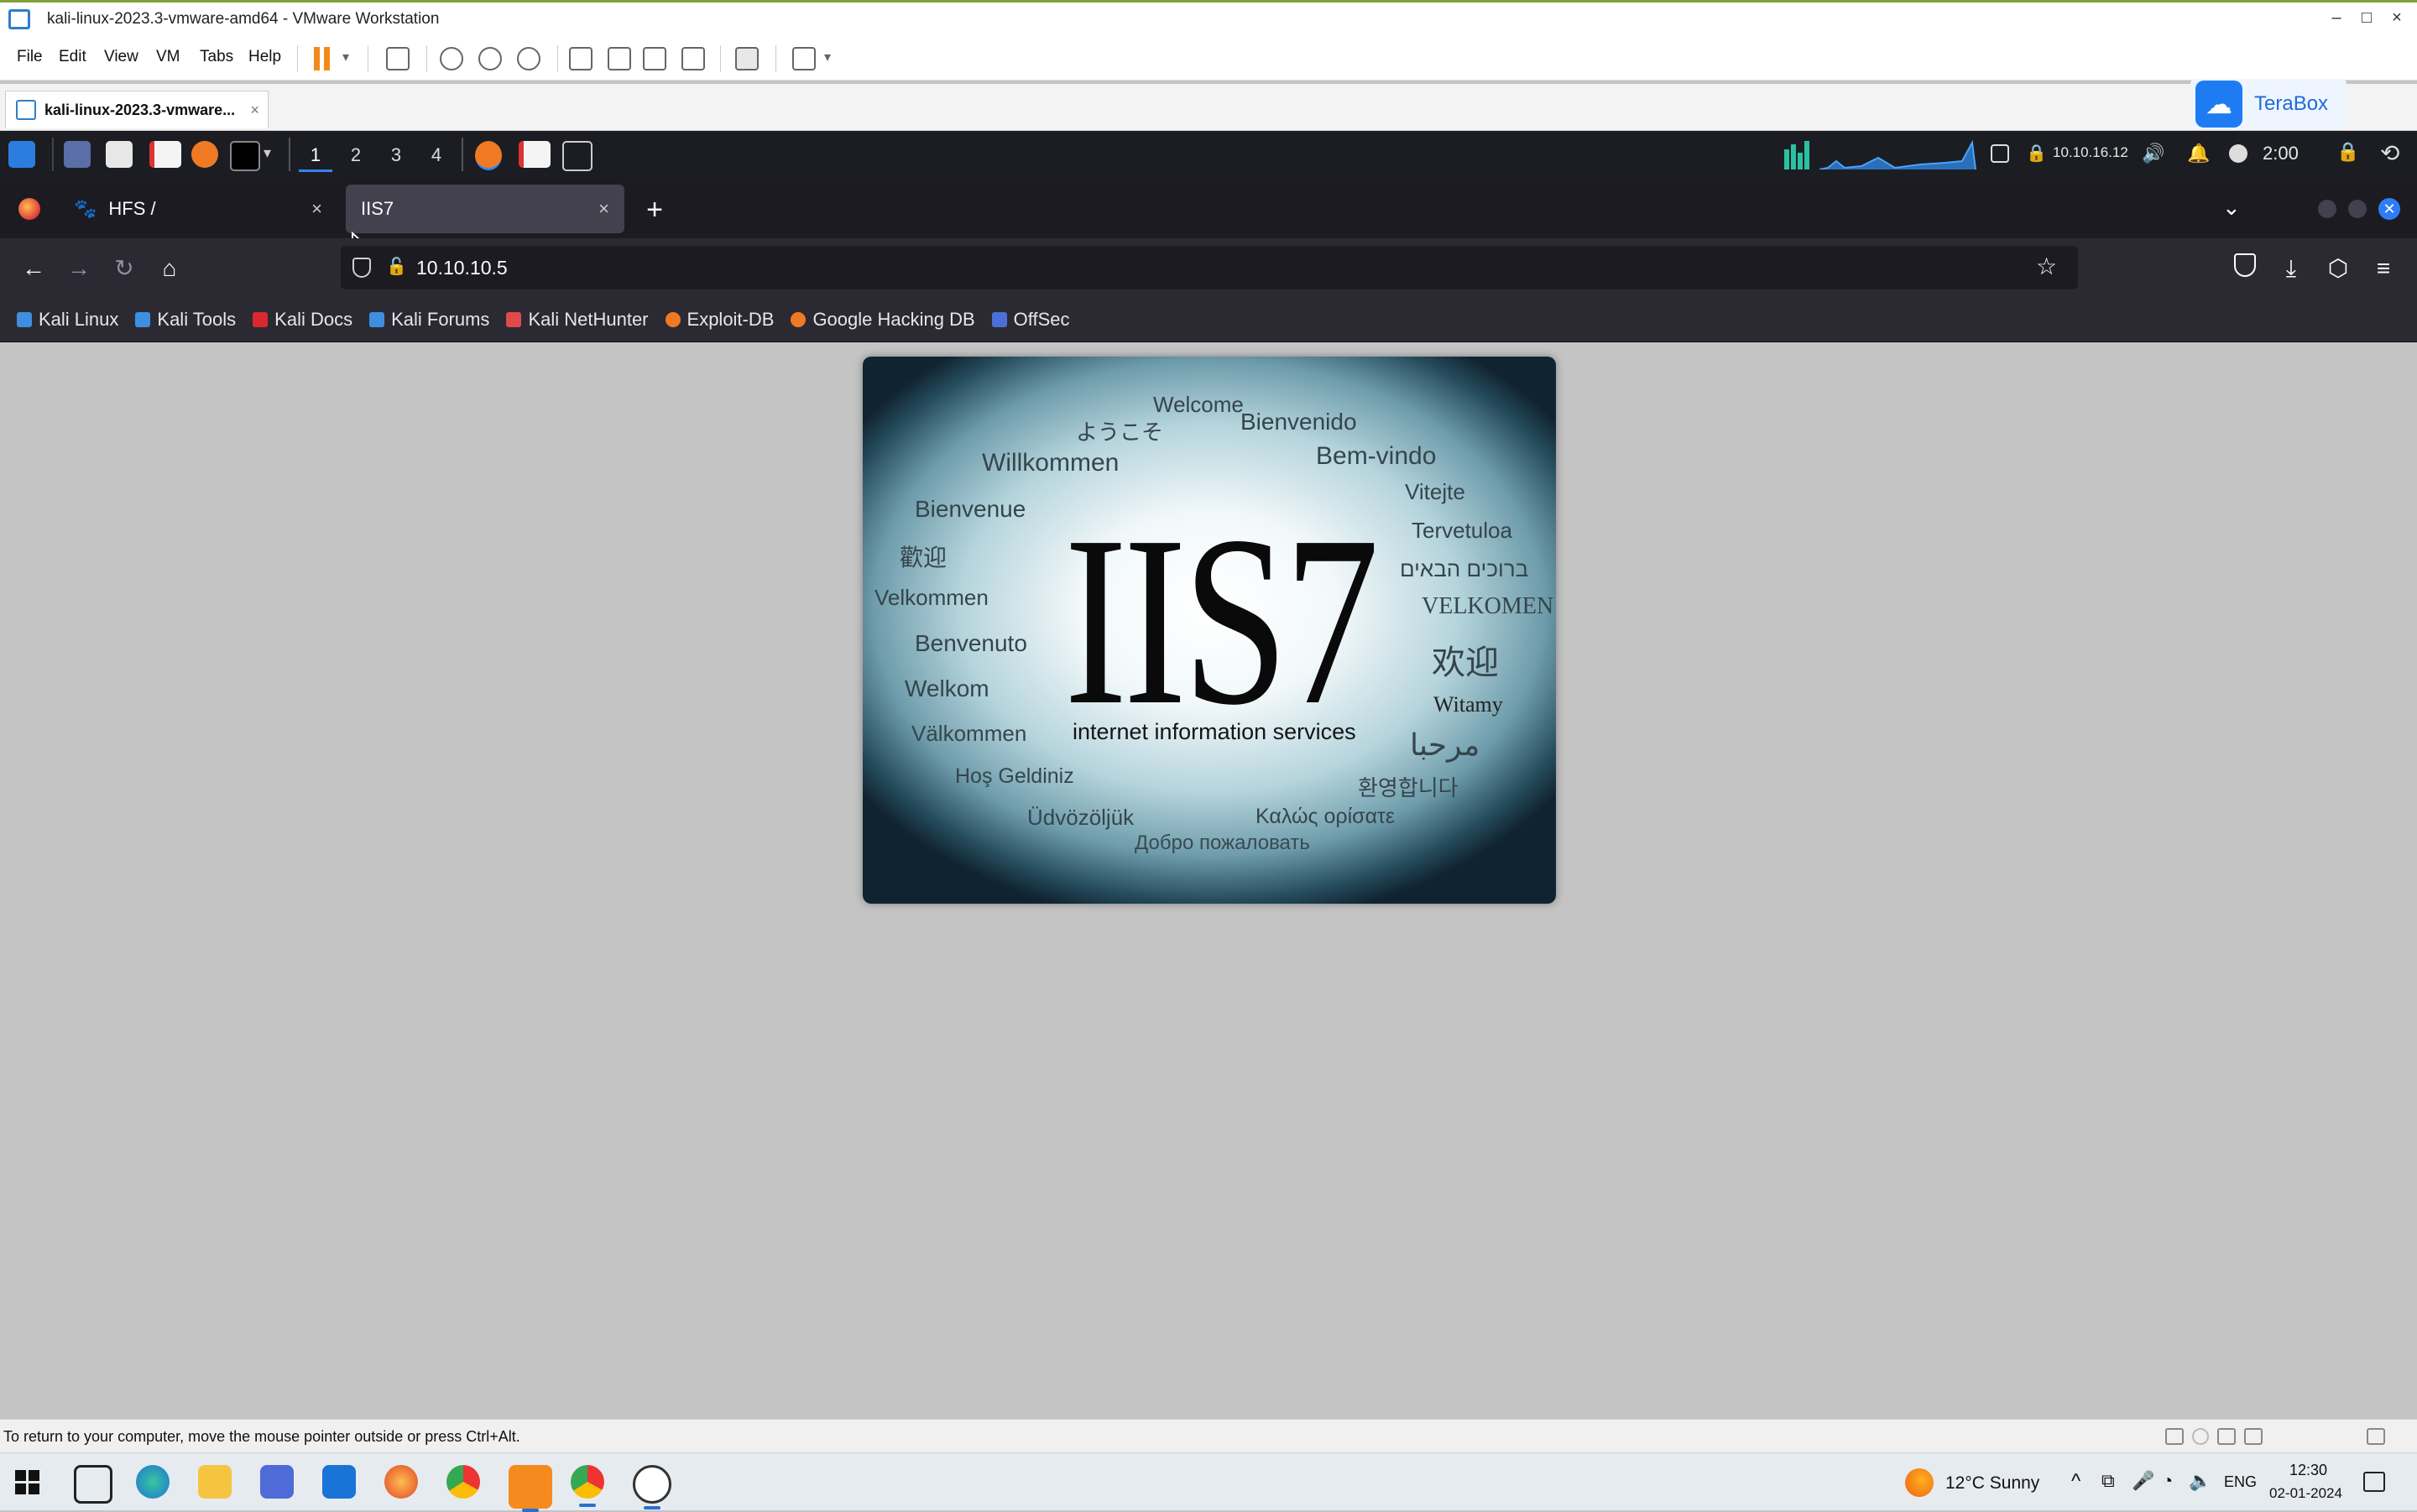 The height and width of the screenshot is (1512, 2417). Describe the element at coordinates (2374, 1482) in the screenshot. I see `notification-center-icon` at that location.